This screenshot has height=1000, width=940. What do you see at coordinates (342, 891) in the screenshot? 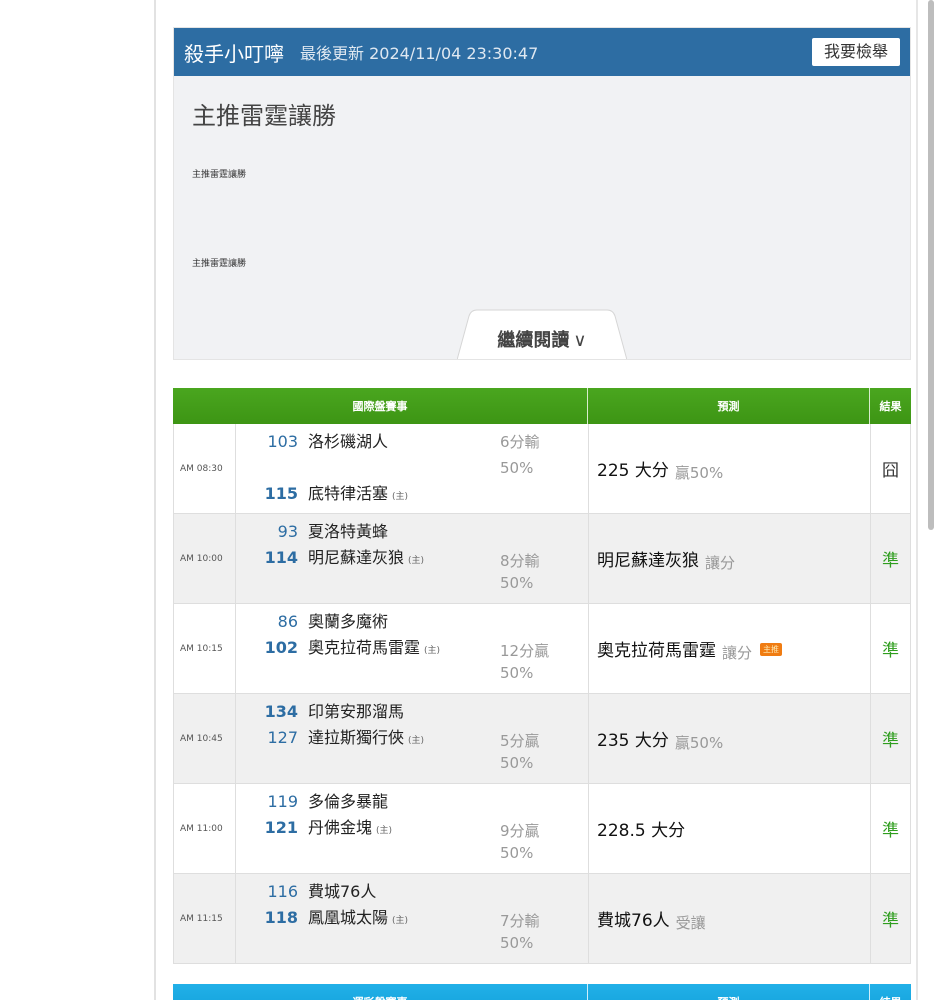
I see `team-name: 費城76人` at bounding box center [342, 891].